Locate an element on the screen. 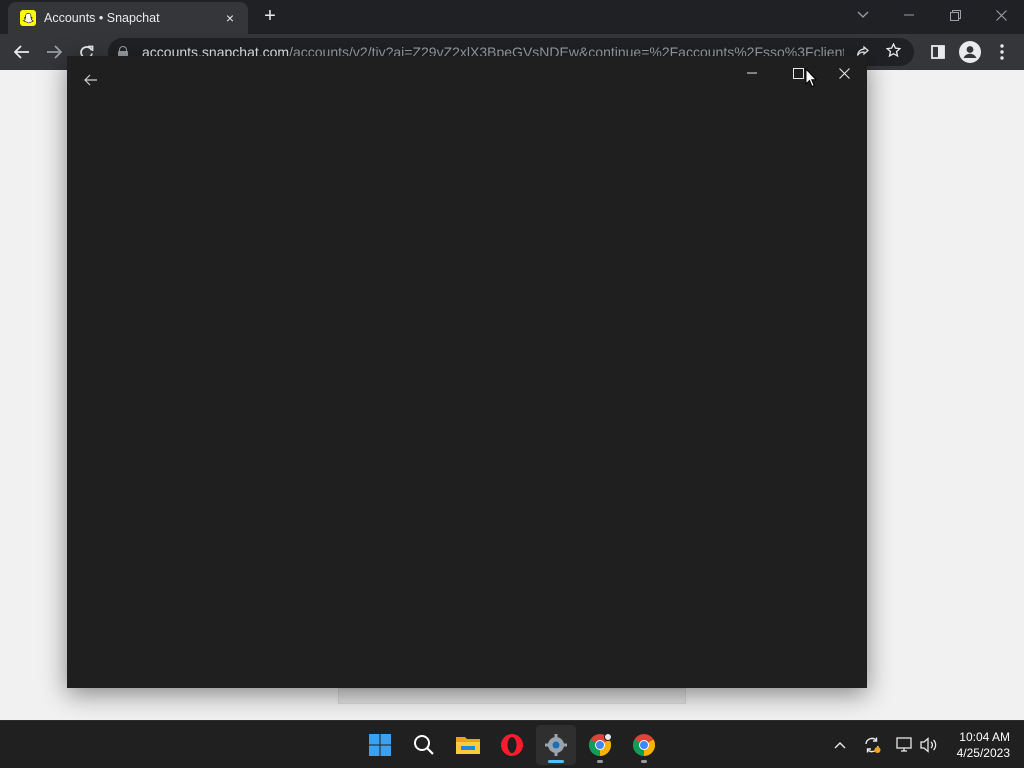  opera-browser-icon is located at coordinates (512, 745).